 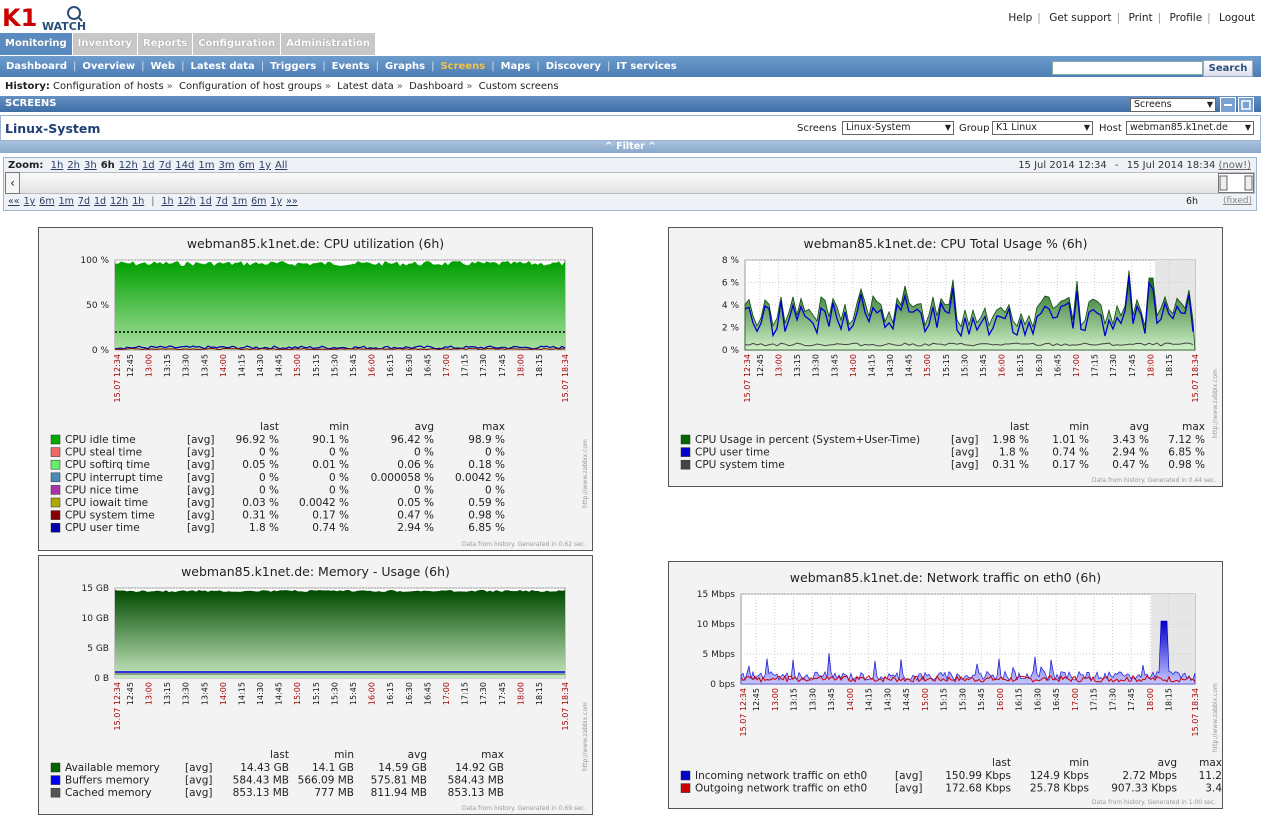 I want to click on search-input, so click(x=1127, y=68).